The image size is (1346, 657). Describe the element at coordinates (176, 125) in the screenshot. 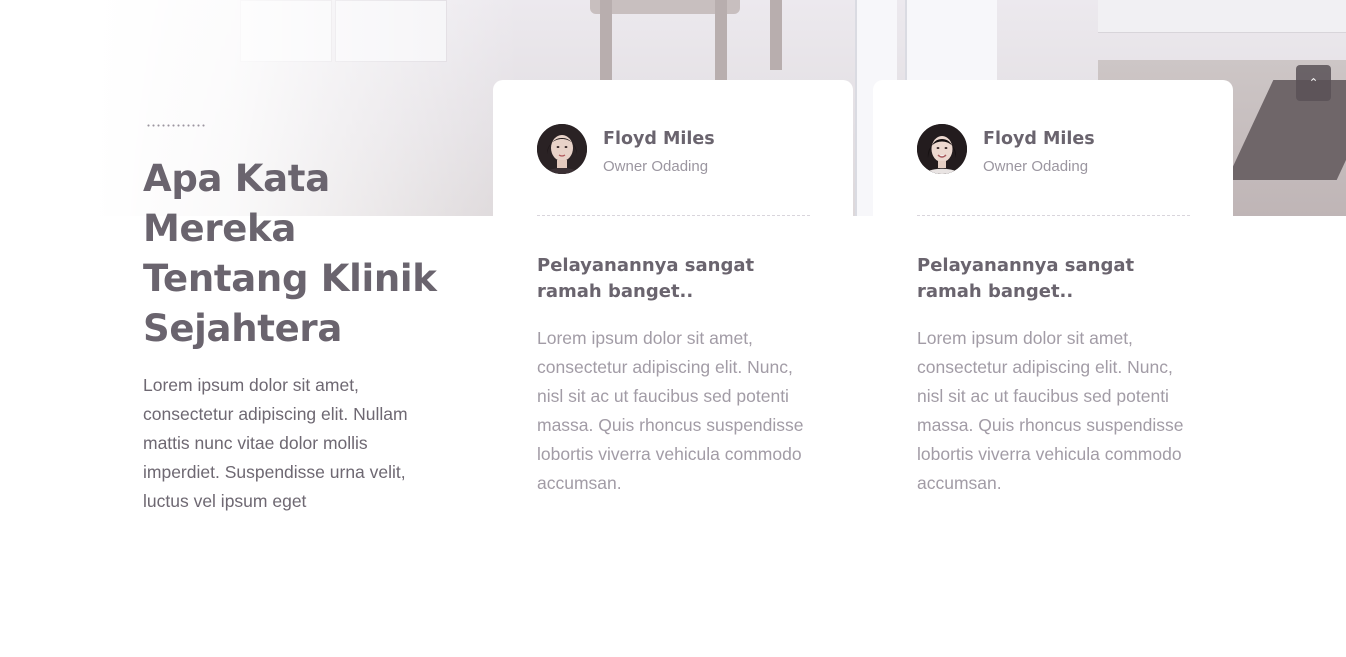

I see `decorative-dots` at that location.